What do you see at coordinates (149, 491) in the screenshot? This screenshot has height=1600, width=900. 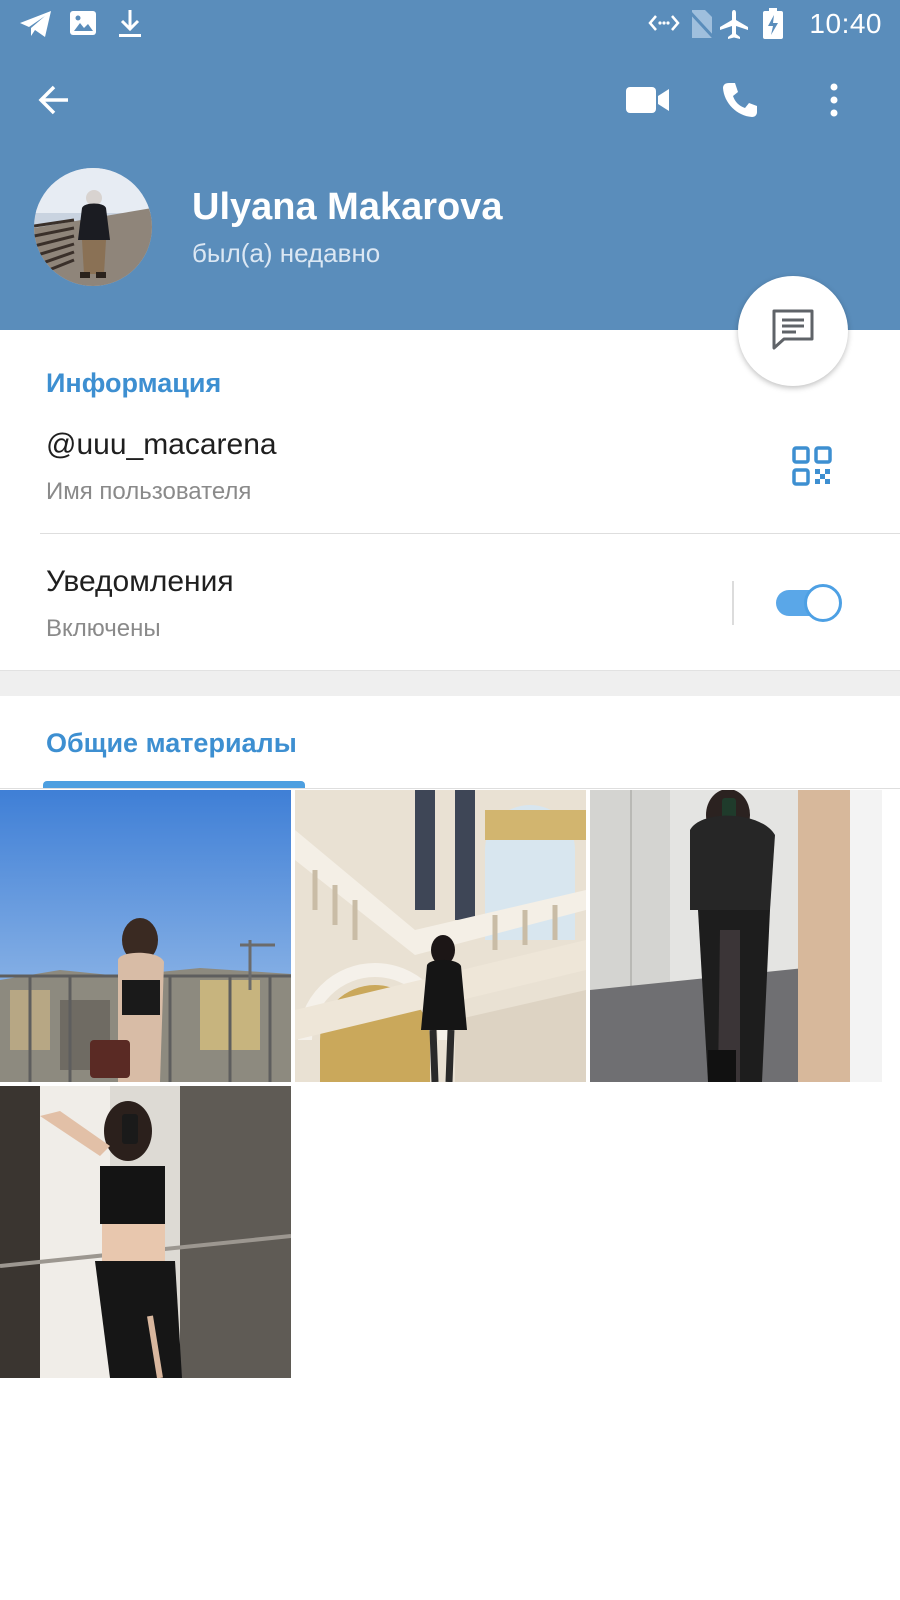 I see `username-caption: Имя пользователя` at bounding box center [149, 491].